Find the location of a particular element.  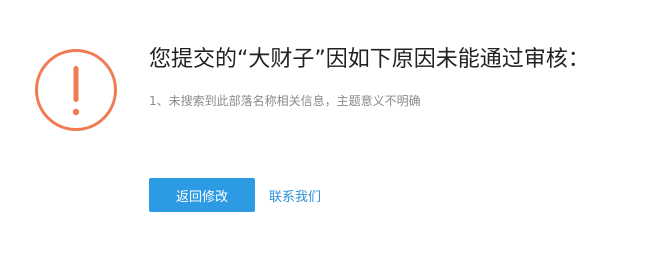

actions-row: 返回修改 联系我们 is located at coordinates (235, 195).